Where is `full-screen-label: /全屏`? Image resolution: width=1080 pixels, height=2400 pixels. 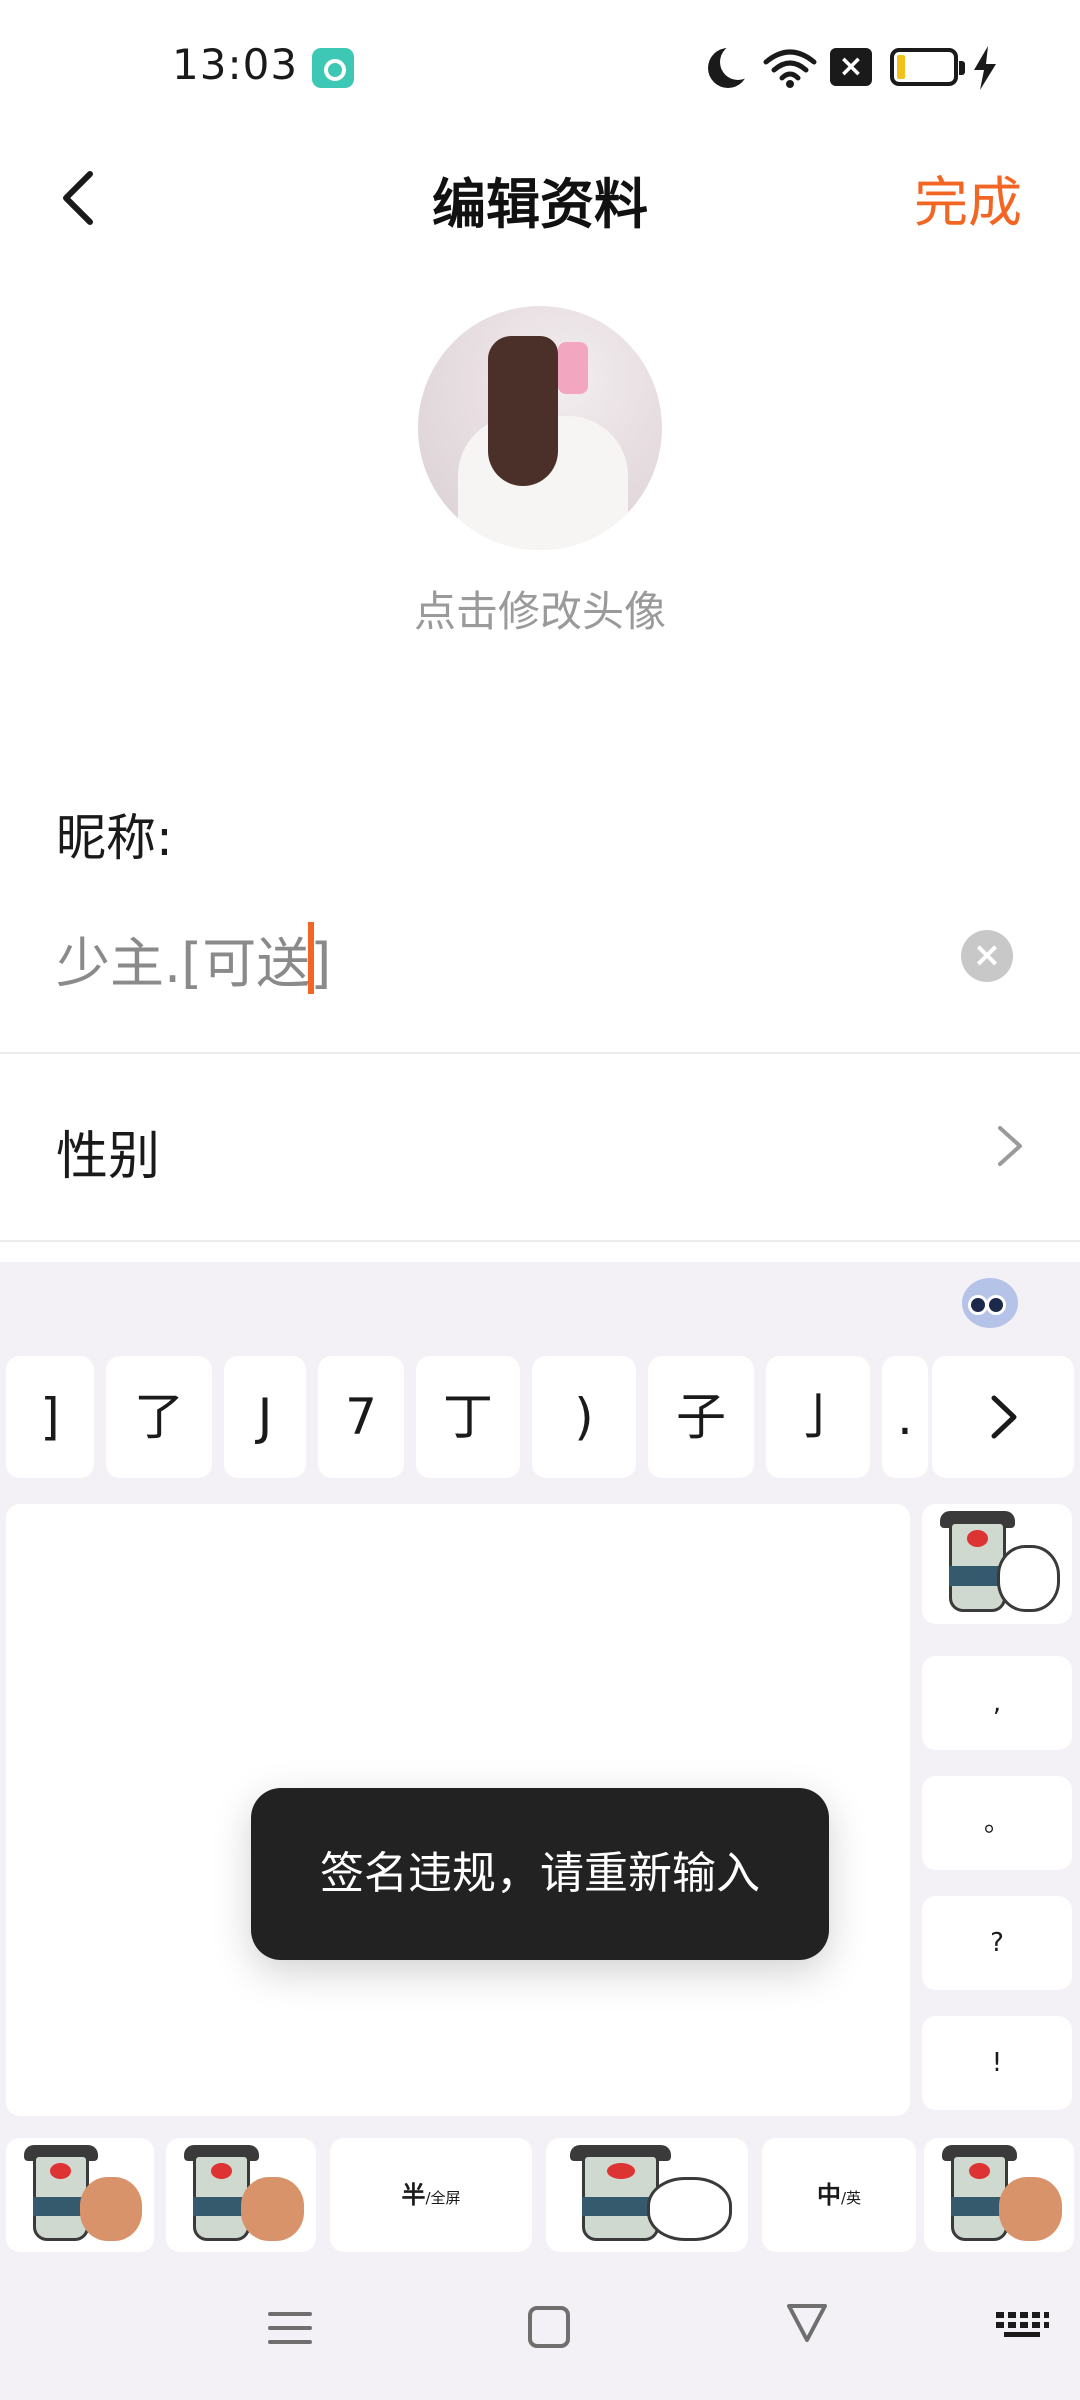 full-screen-label: /全屏 is located at coordinates (443, 2198).